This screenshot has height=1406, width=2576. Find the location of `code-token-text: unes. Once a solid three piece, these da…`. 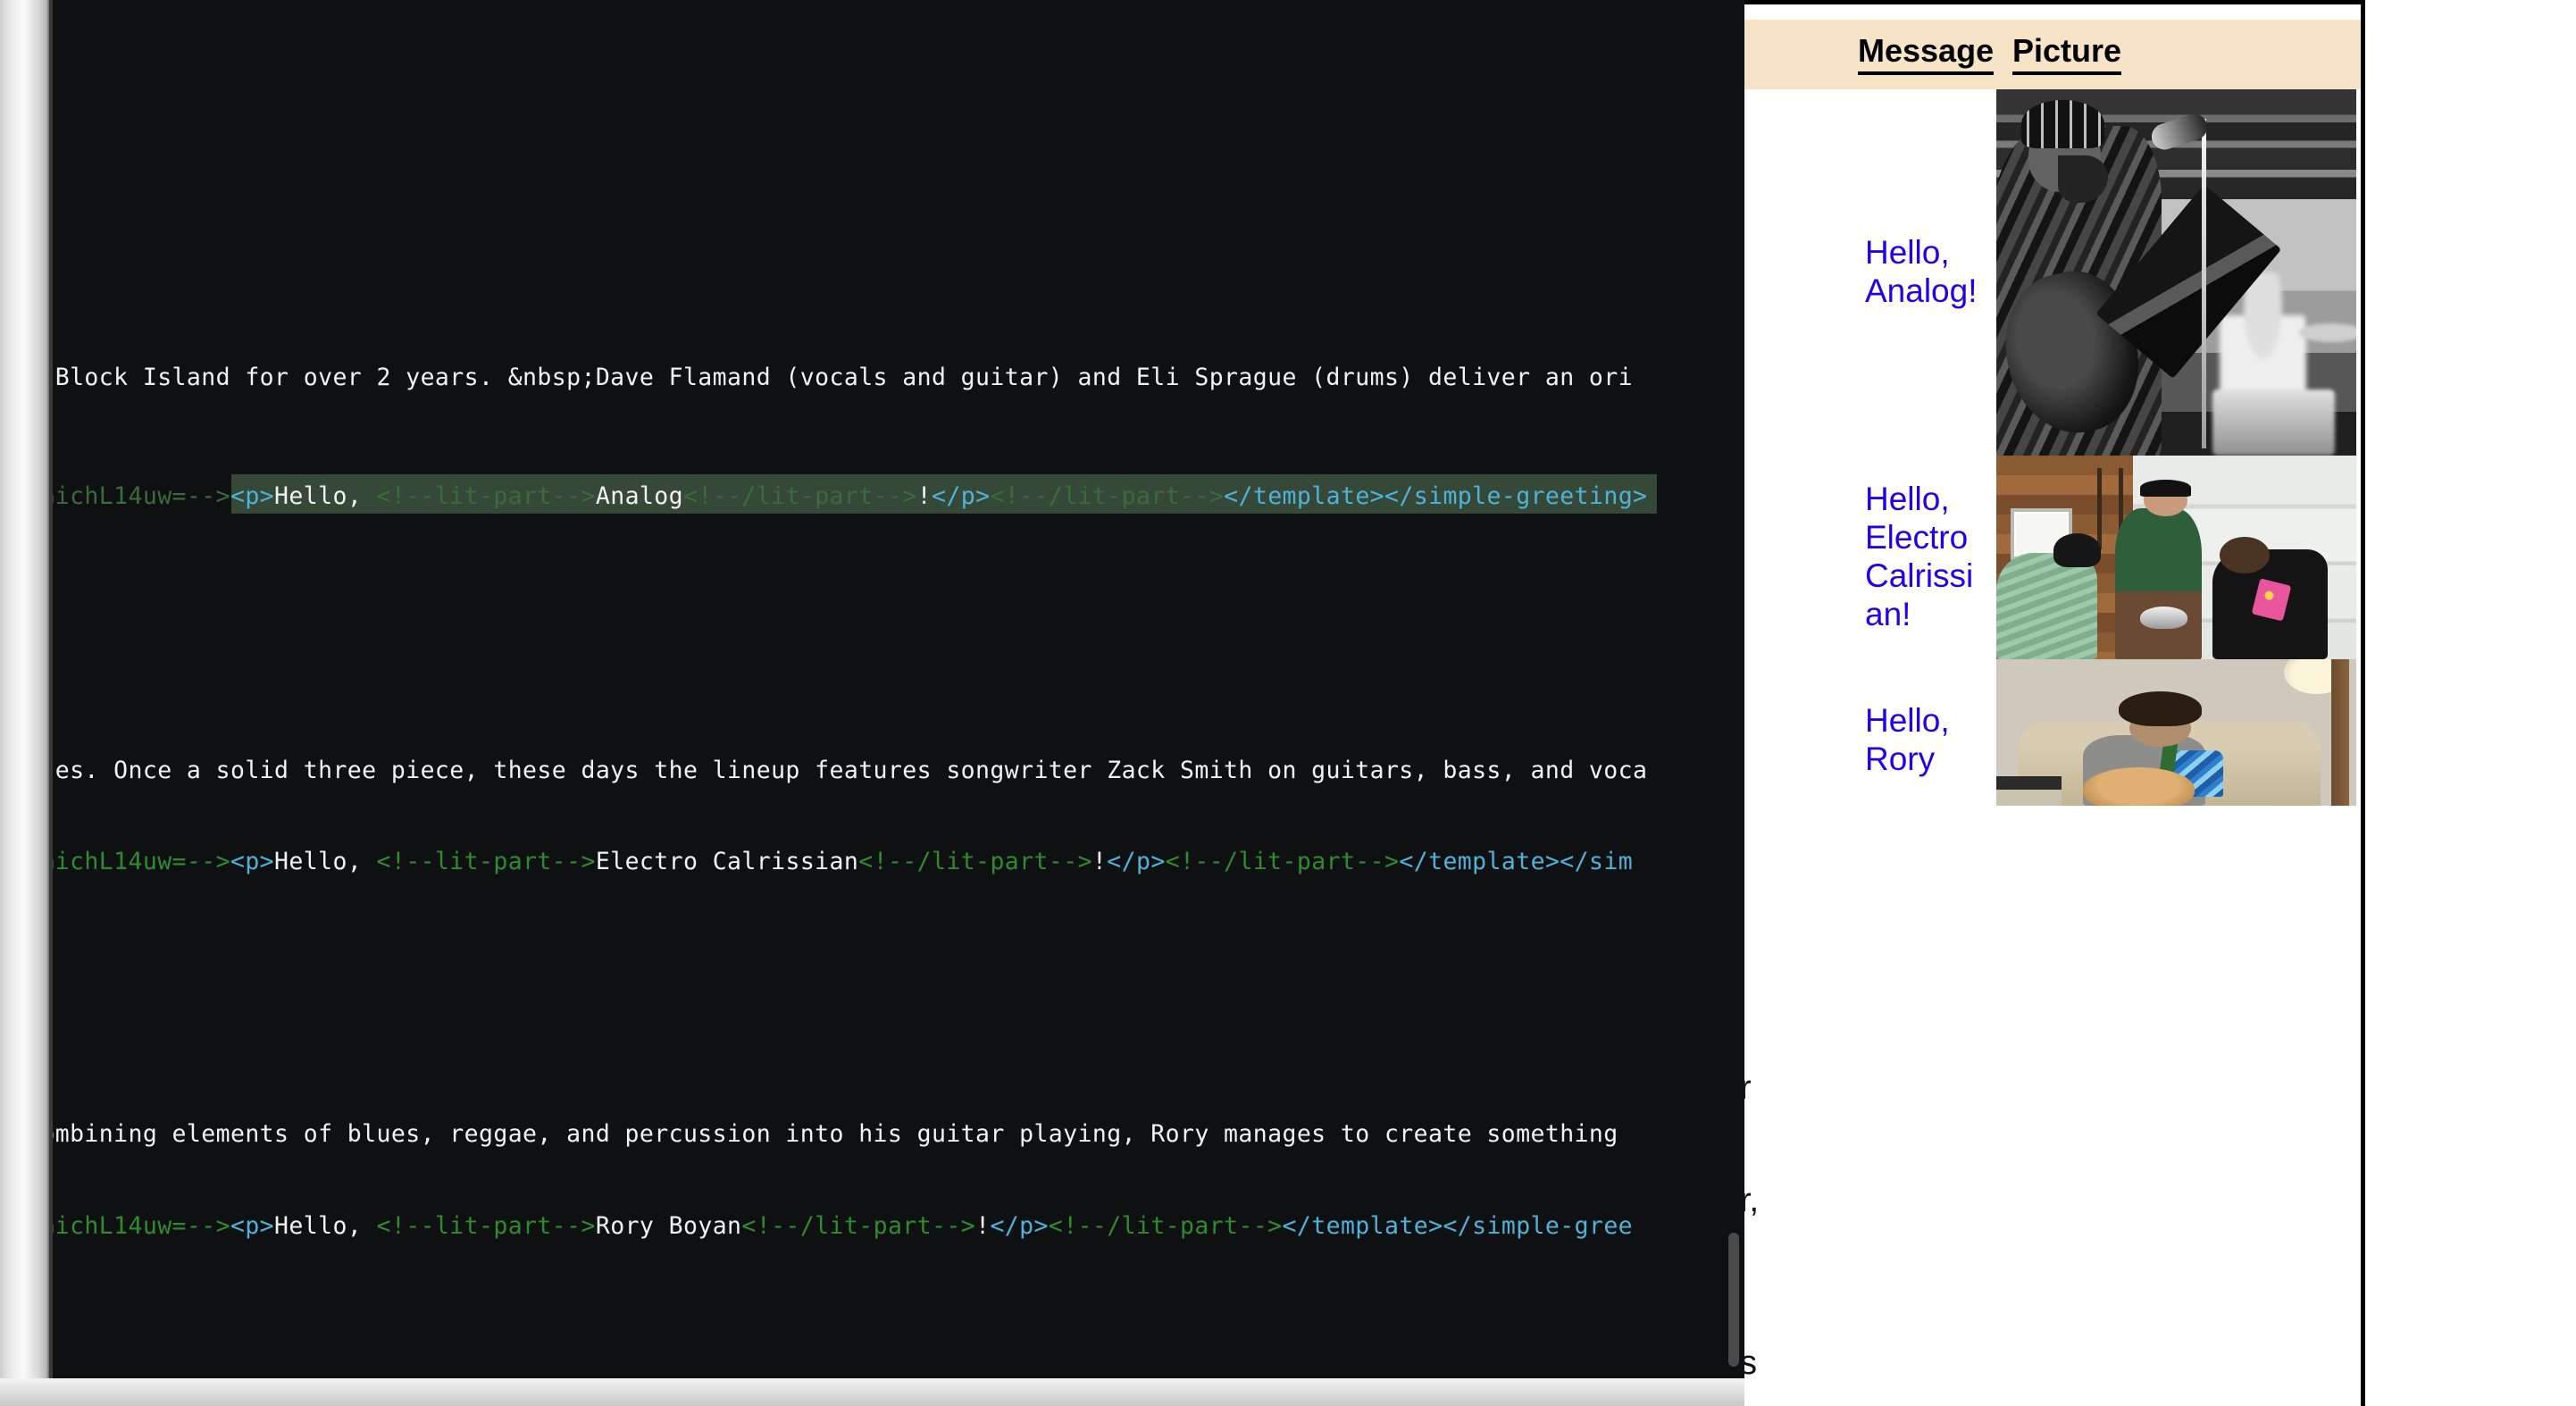

code-token-text: unes. Once a solid three piece, these da… is located at coordinates (851, 770).